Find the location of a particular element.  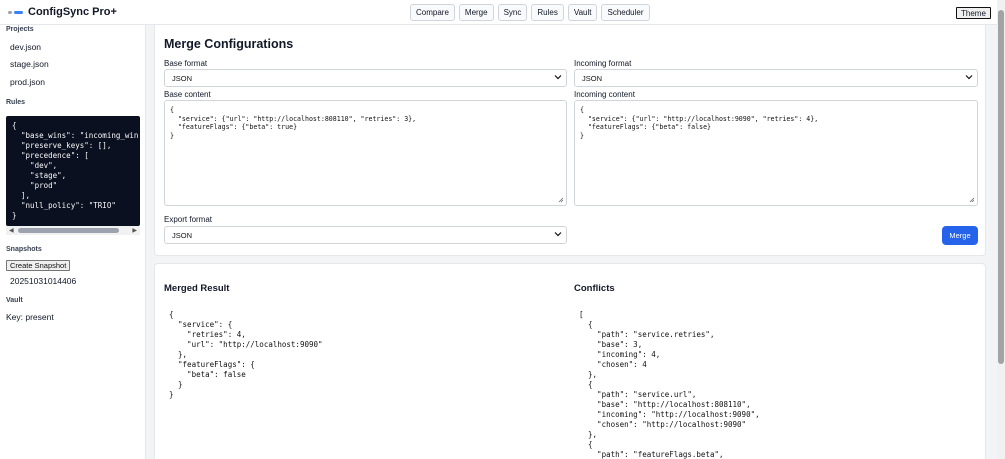

incoming-format-select: JSON is located at coordinates (776, 78).